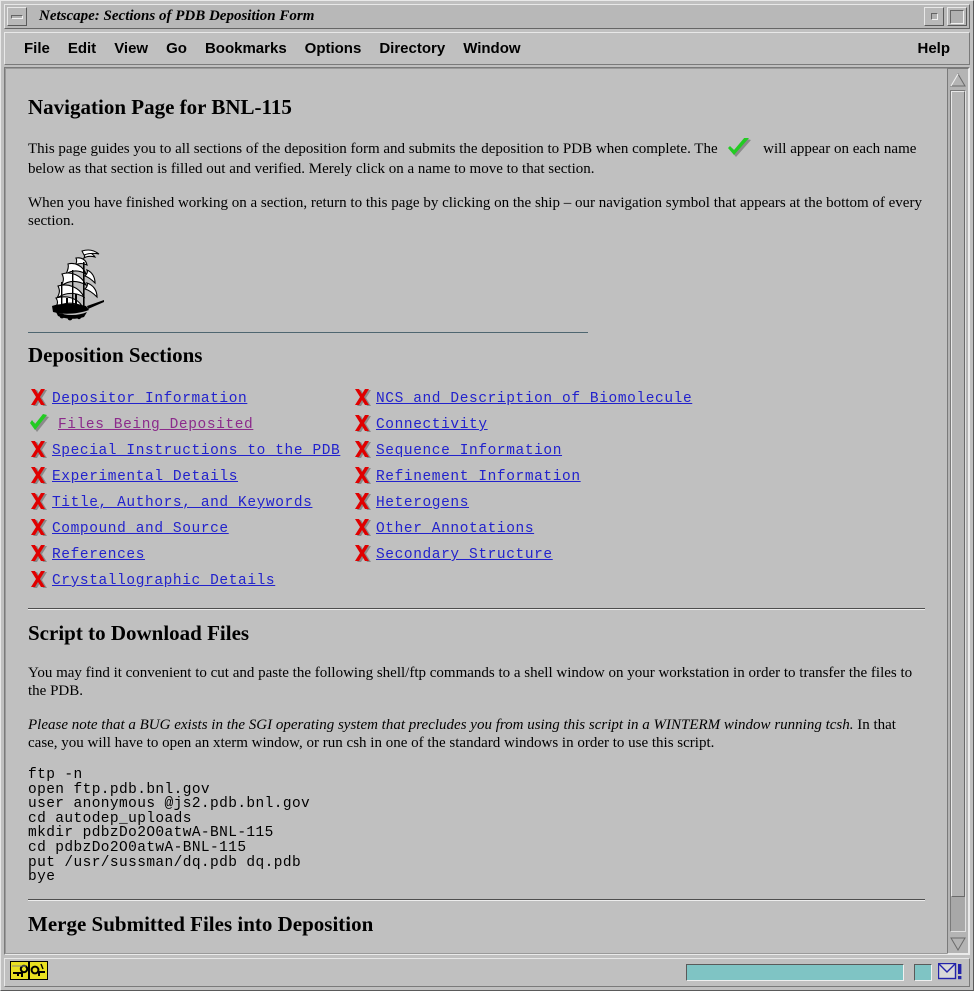  What do you see at coordinates (432, 425) in the screenshot?
I see `section-link-connectivity: Connectivity` at bounding box center [432, 425].